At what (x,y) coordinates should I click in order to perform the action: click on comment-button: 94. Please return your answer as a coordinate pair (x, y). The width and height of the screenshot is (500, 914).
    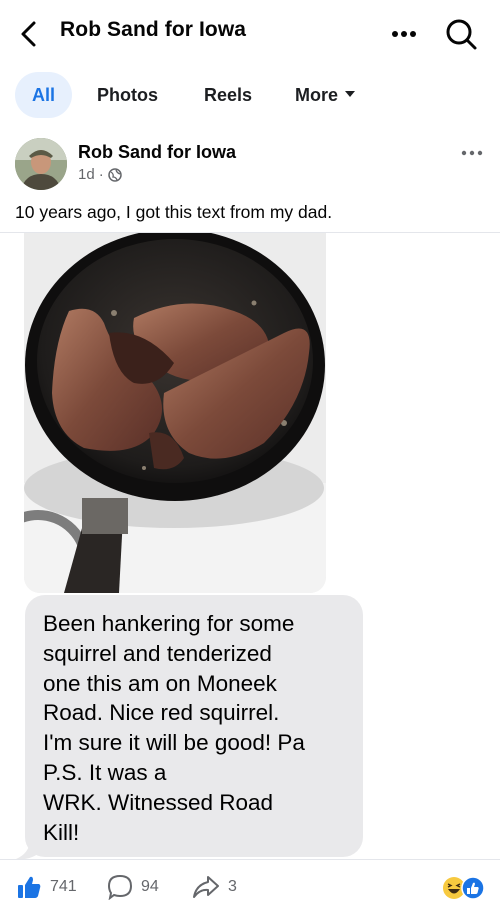
    Looking at the image, I should click on (133, 887).